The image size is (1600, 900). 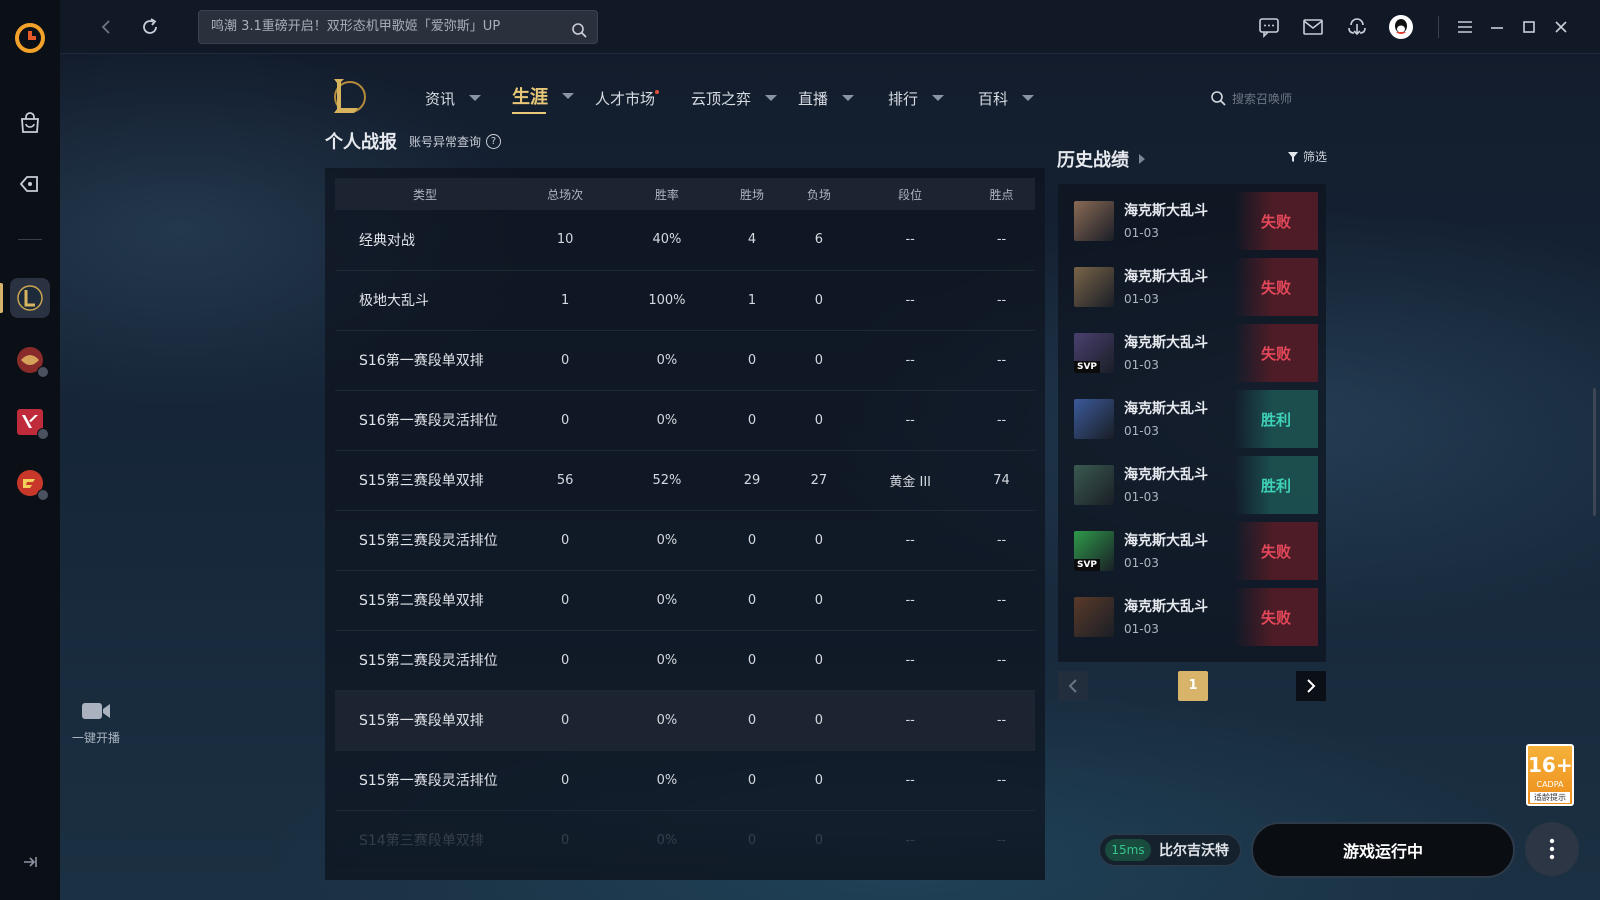 I want to click on global-search-input: 鸣潮 3.1重磅开启！双形态机甲歌姬「爱弥斯」UP, so click(x=398, y=27).